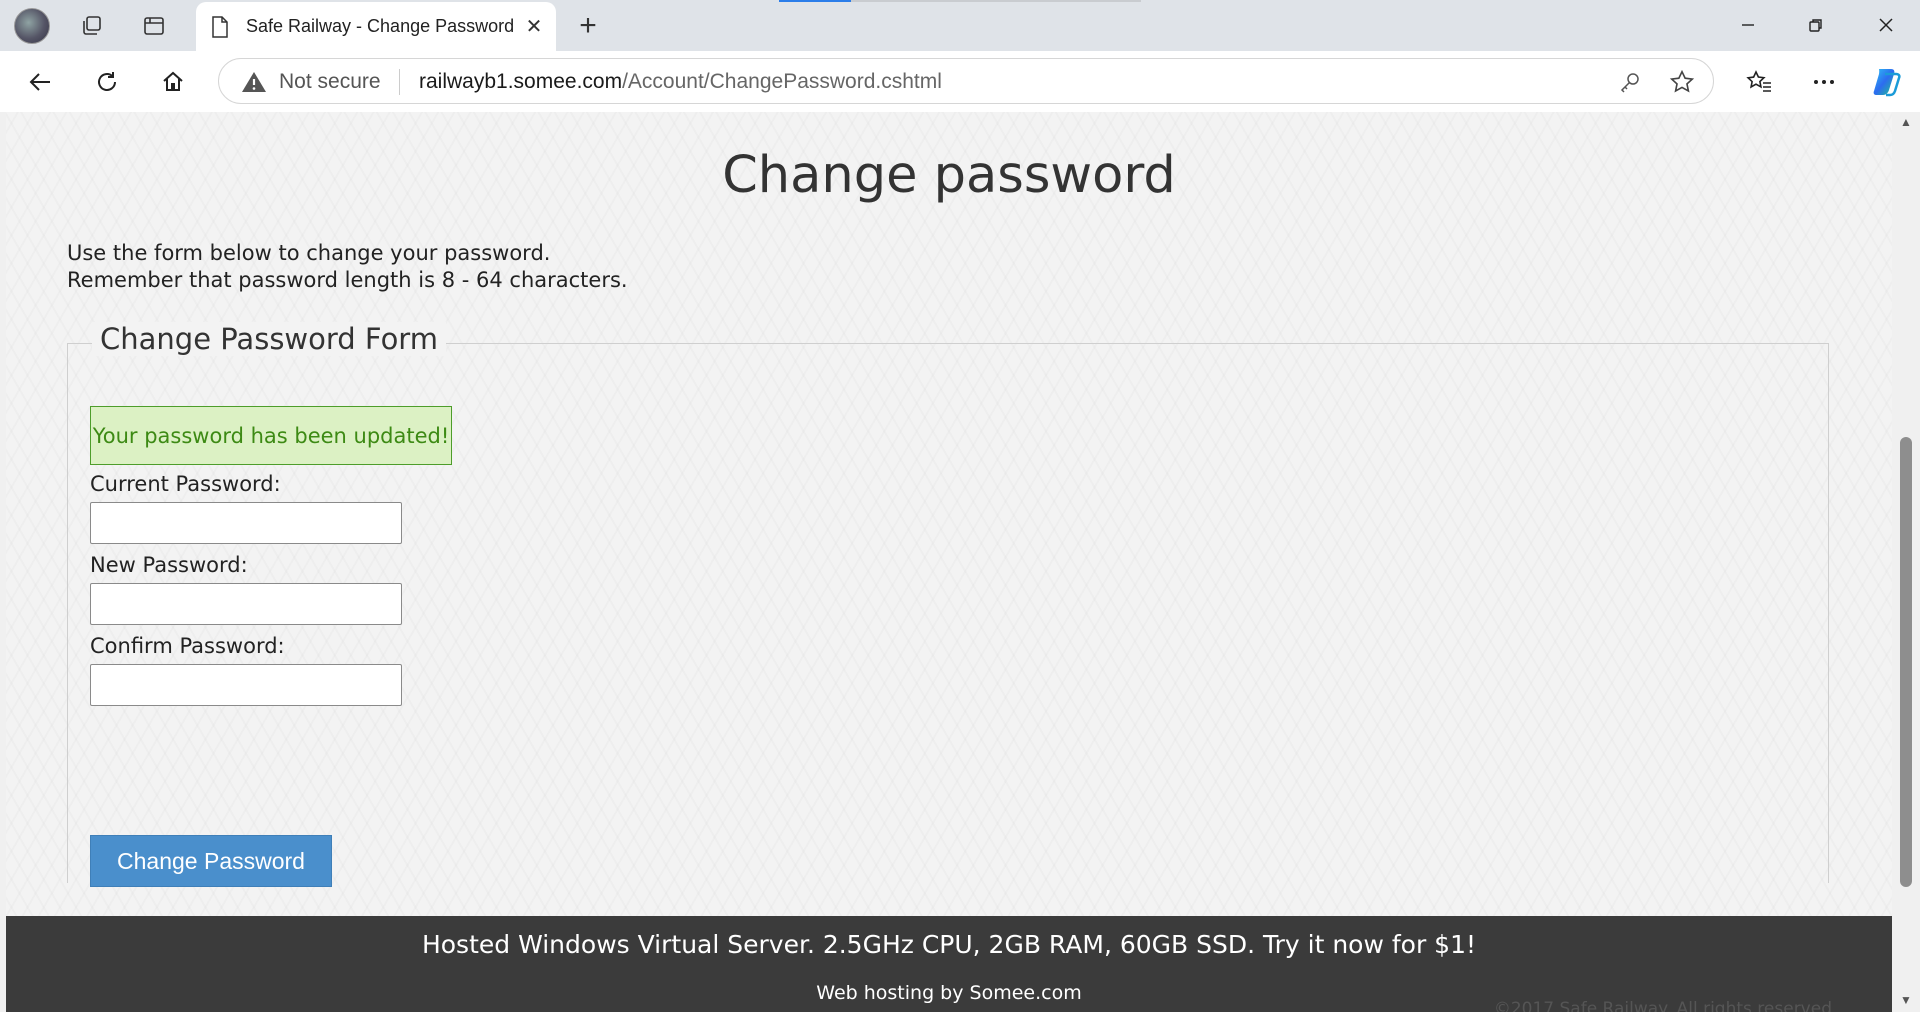 The image size is (1920, 1012). I want to click on new-password-field, so click(246, 604).